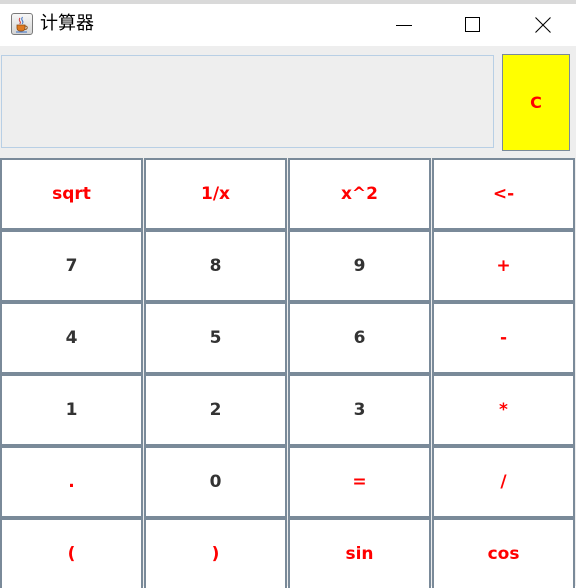 The width and height of the screenshot is (576, 588). What do you see at coordinates (215, 266) in the screenshot?
I see `digit-8-button: 8` at bounding box center [215, 266].